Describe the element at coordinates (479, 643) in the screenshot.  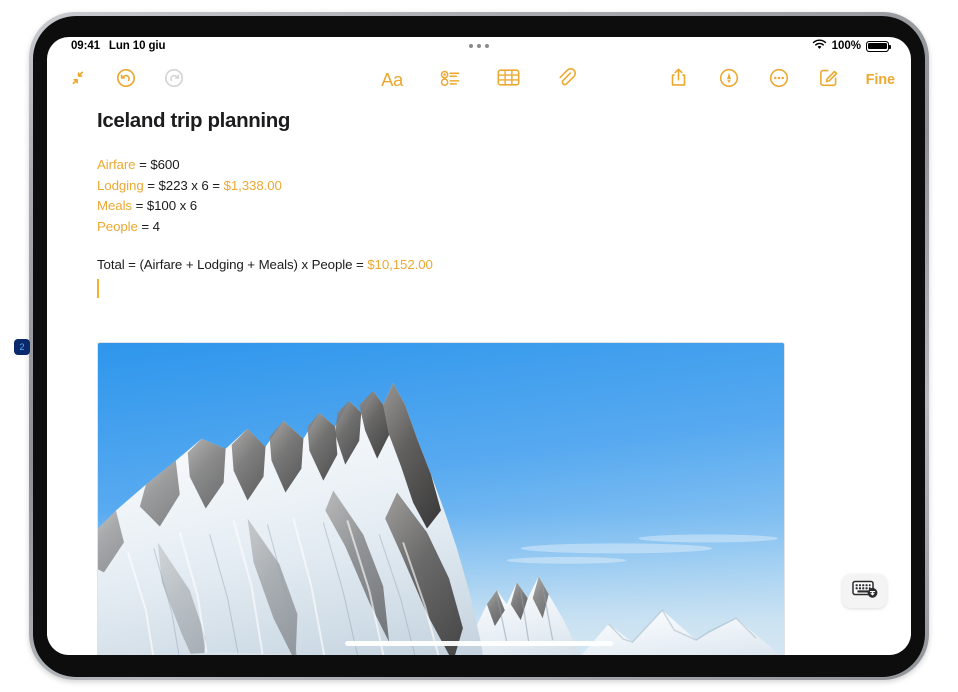
I see `home-indicator` at that location.